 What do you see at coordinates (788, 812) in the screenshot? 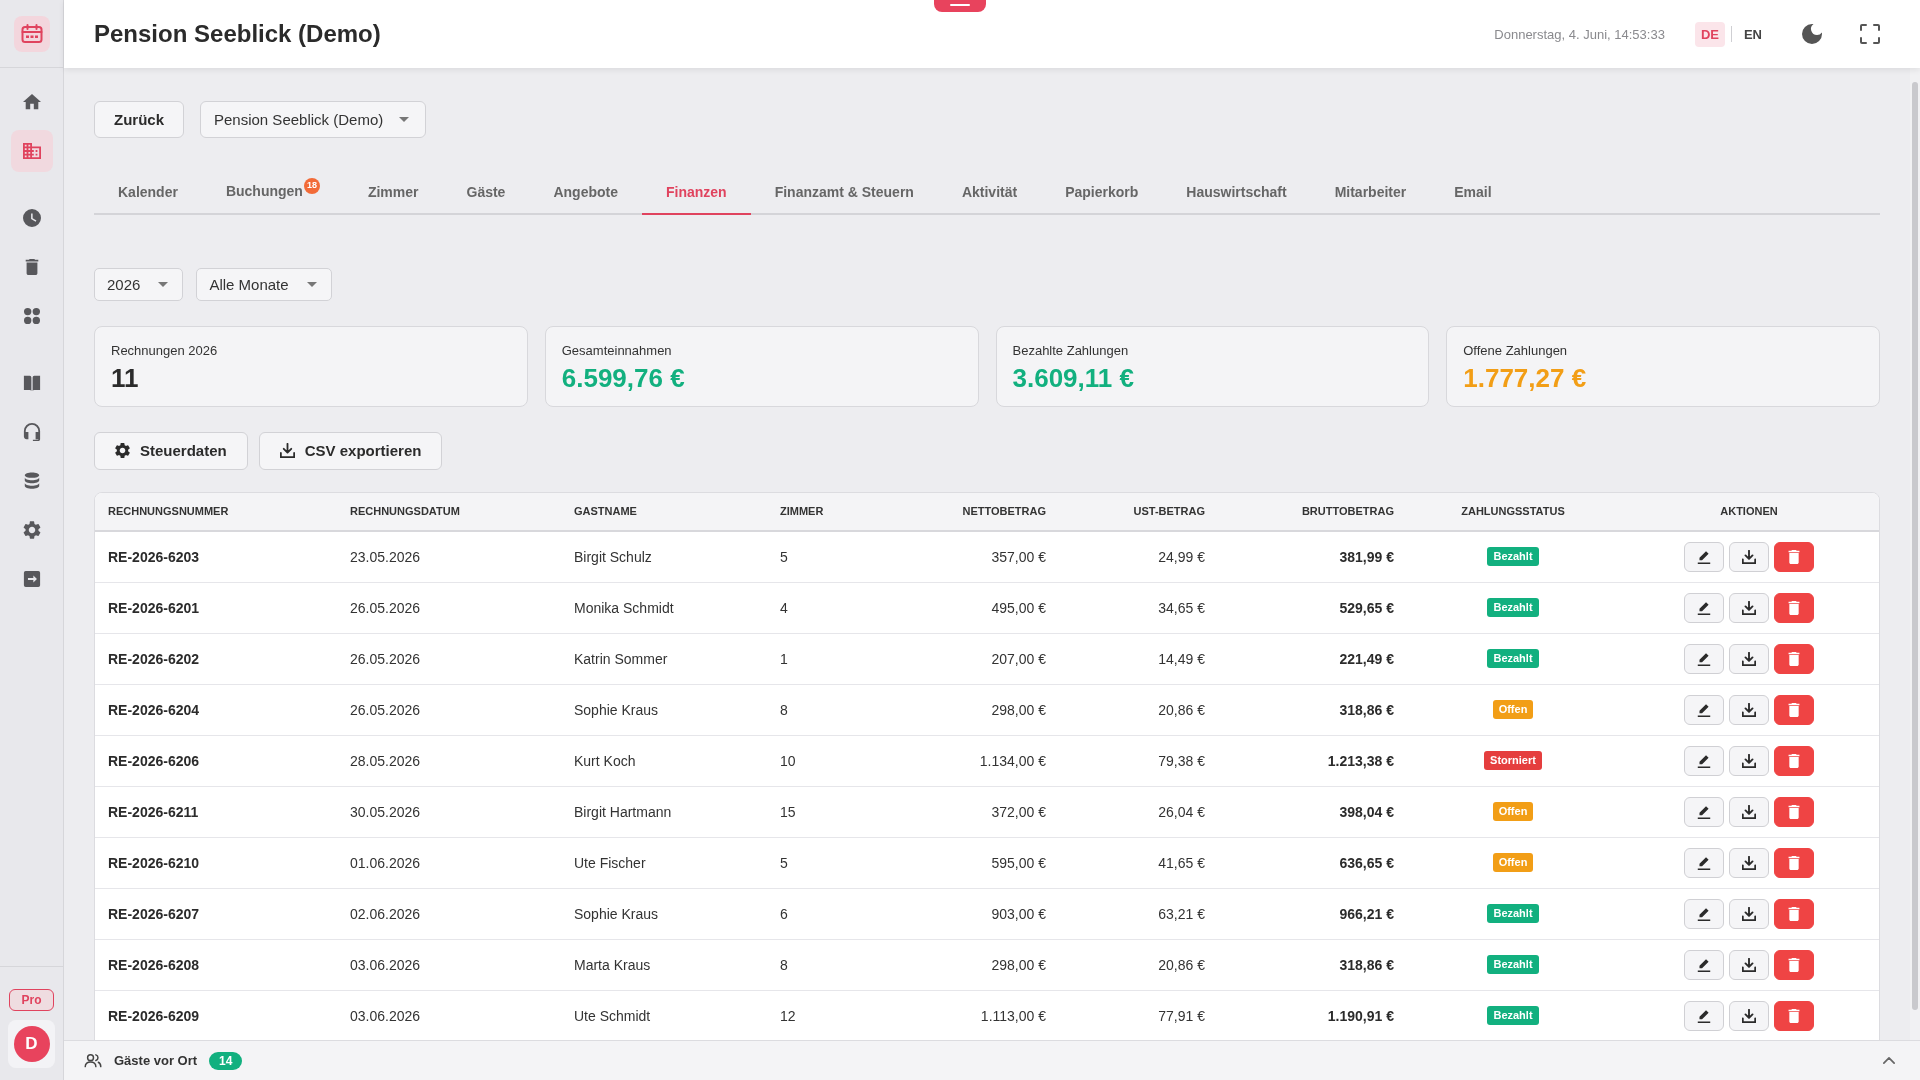
I see `table-cell-text: 15` at bounding box center [788, 812].